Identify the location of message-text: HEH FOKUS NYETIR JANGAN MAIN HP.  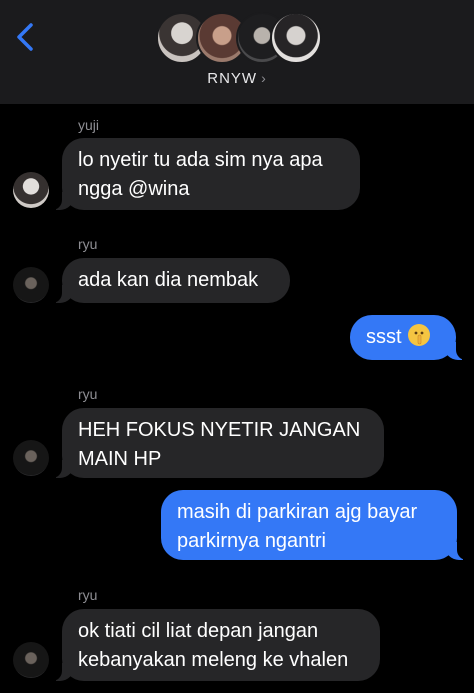
(219, 444).